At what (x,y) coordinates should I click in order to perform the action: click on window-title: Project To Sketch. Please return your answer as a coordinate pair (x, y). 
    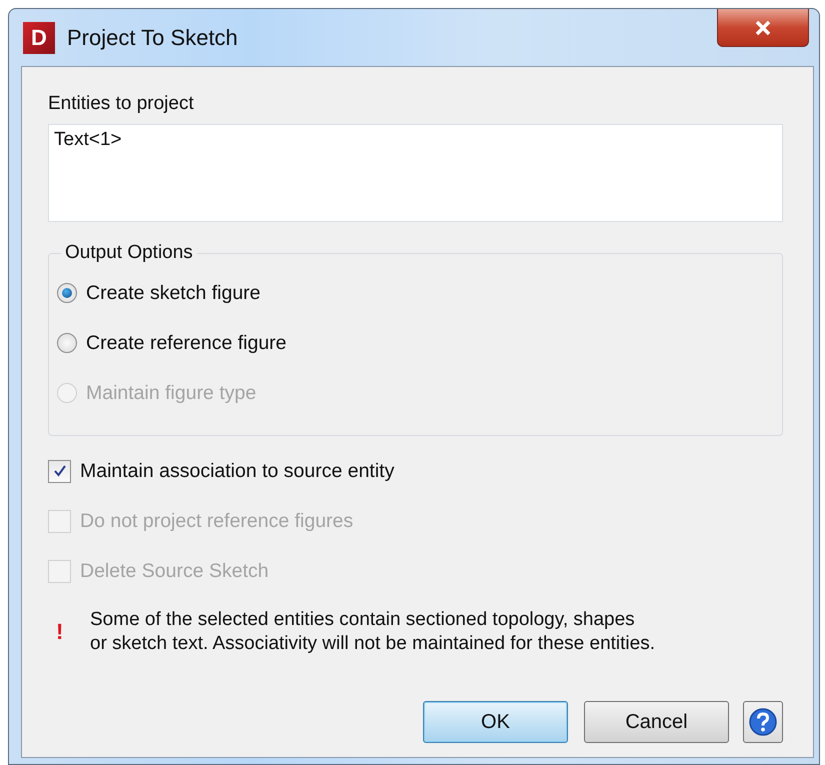
    Looking at the image, I should click on (152, 37).